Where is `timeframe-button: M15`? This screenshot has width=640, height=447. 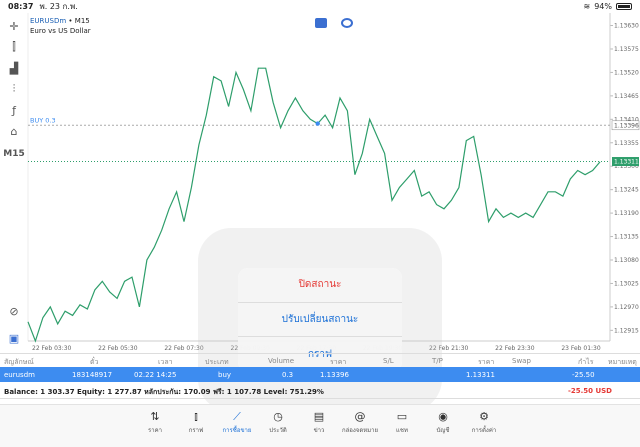
timeframe-button: M15 is located at coordinates (14, 154).